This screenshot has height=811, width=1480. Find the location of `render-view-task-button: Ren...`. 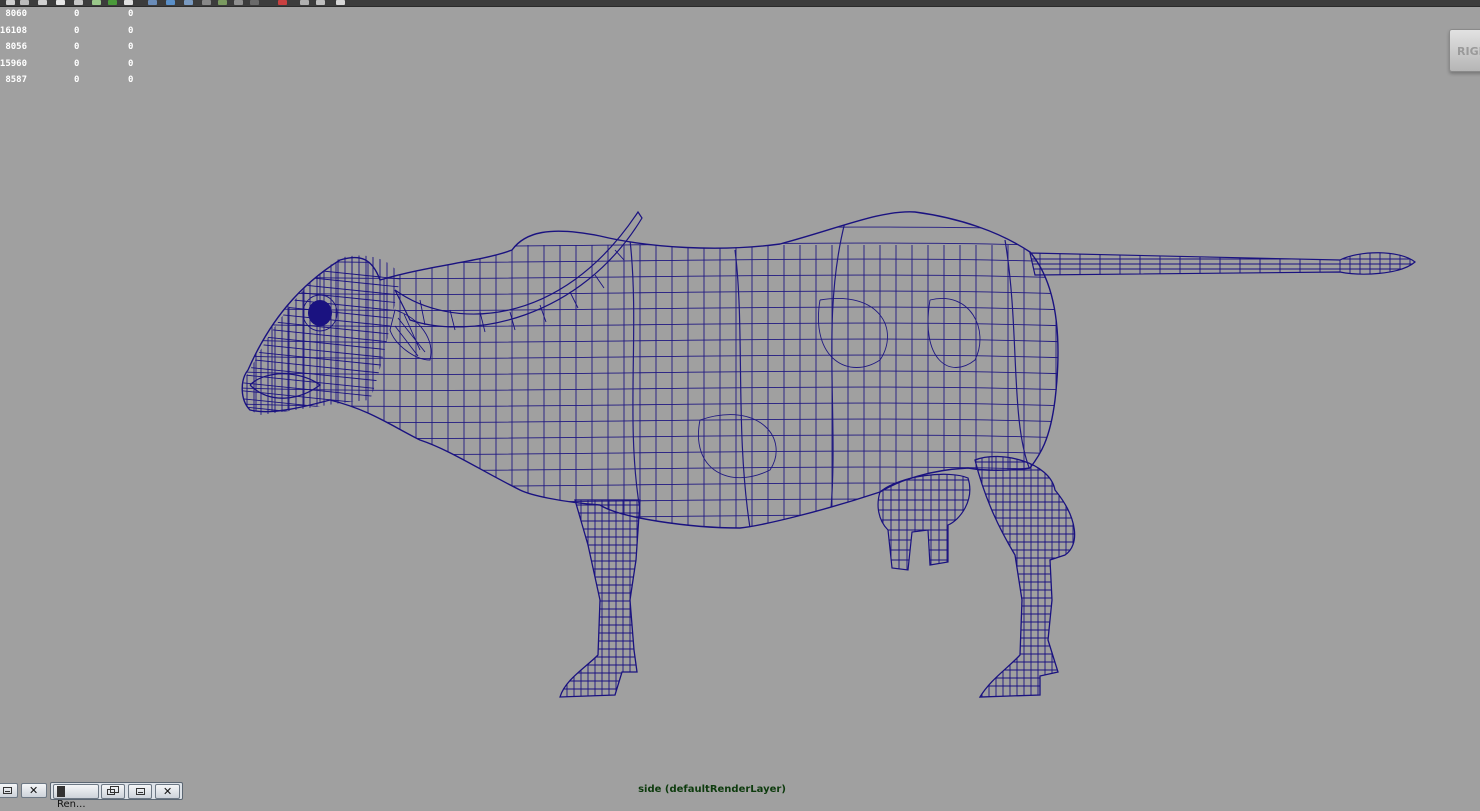

render-view-task-button: Ren... is located at coordinates (76, 797).